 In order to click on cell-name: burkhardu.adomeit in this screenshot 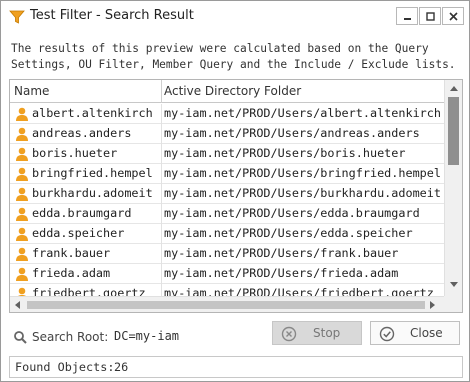, I will do `click(92, 193)`.